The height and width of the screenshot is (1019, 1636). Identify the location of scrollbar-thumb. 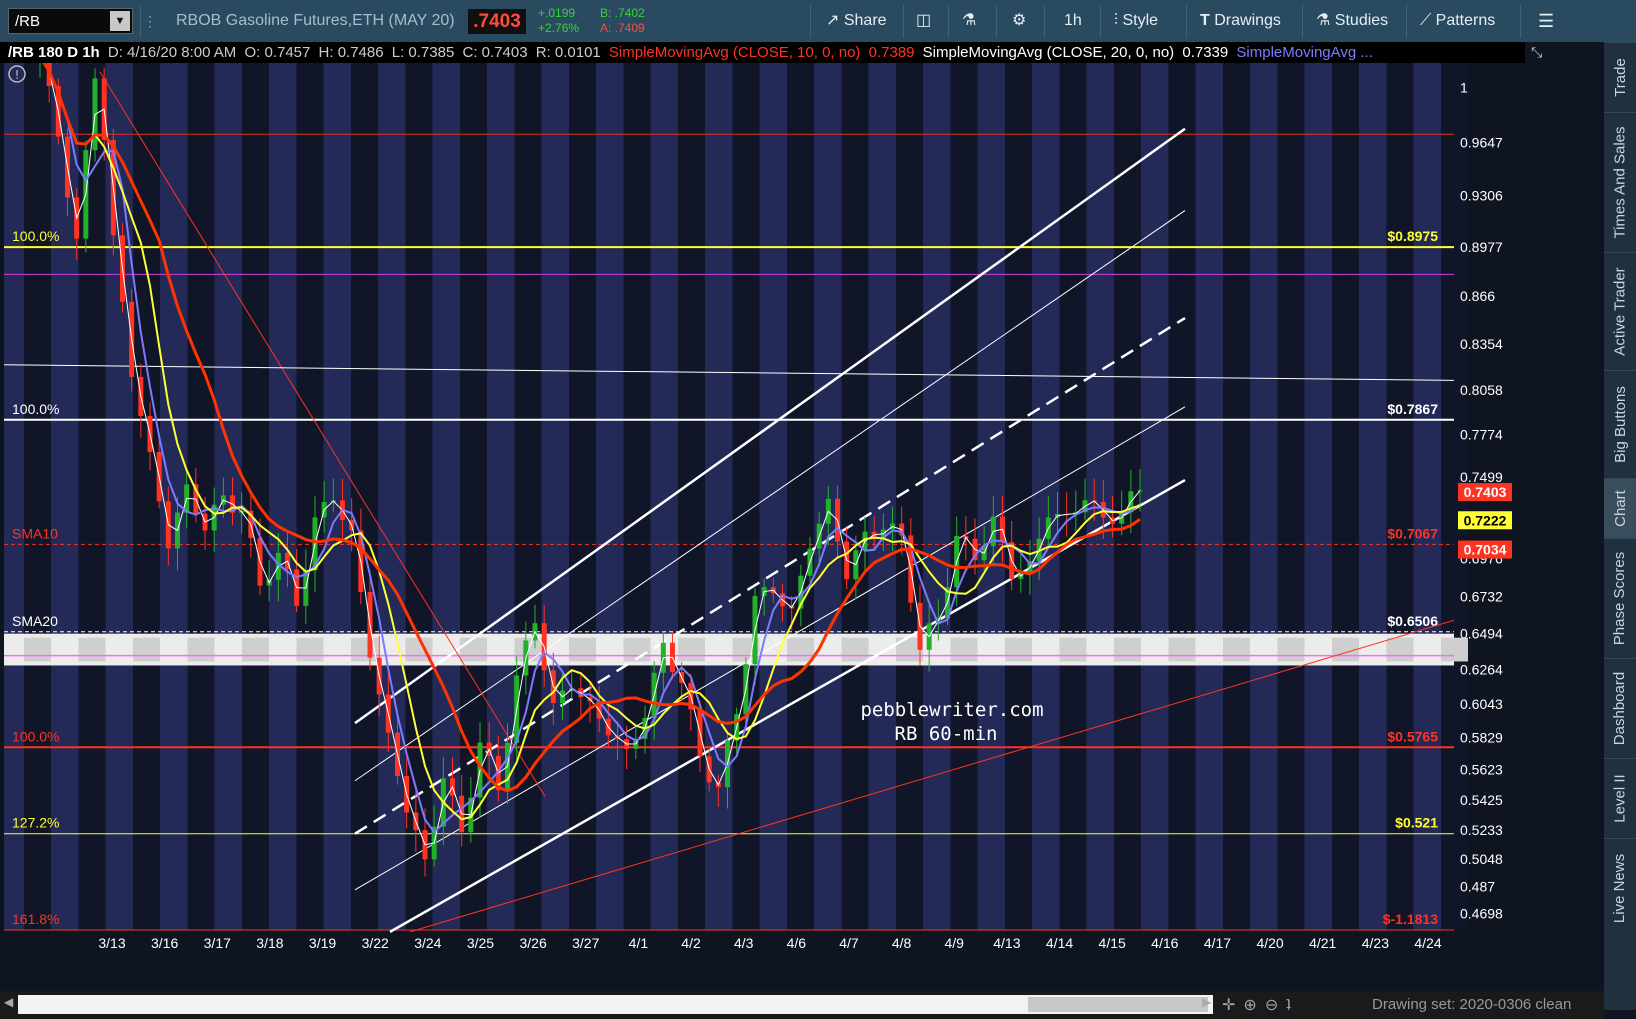
(1118, 1004).